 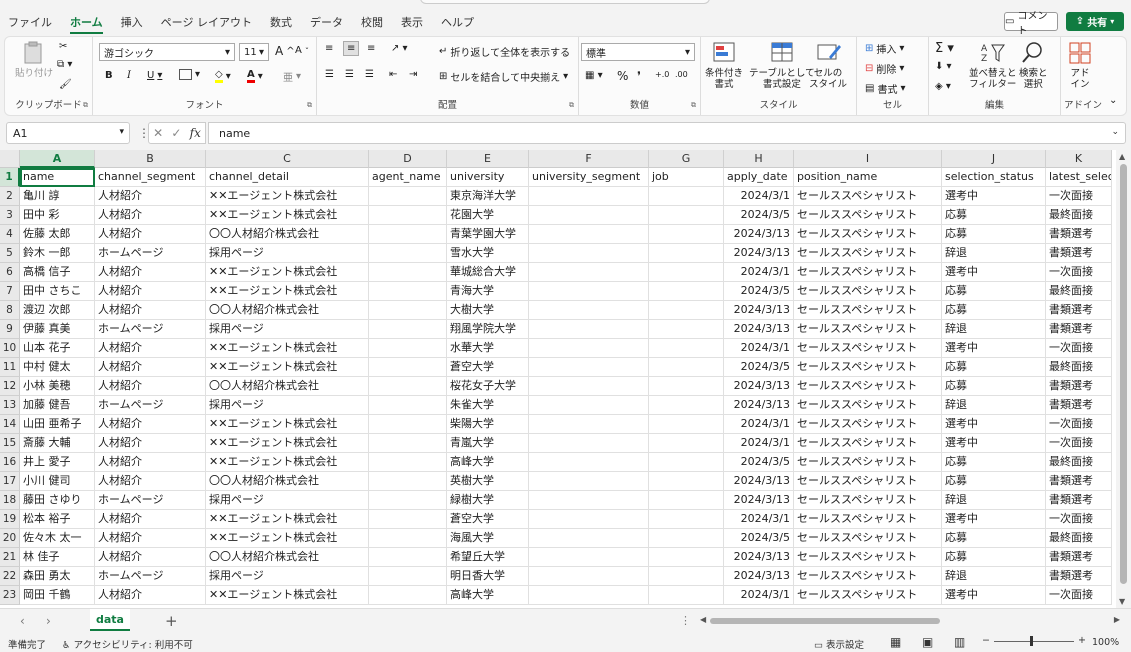 I want to click on table-cell: 桜花女子大学, so click(x=488, y=386).